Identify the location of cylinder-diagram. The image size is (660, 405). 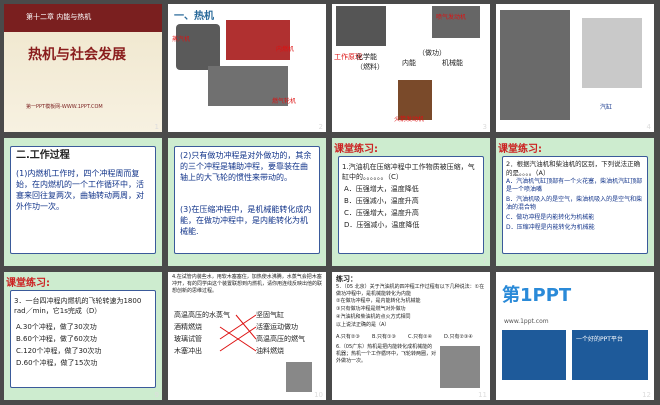
(612, 53).